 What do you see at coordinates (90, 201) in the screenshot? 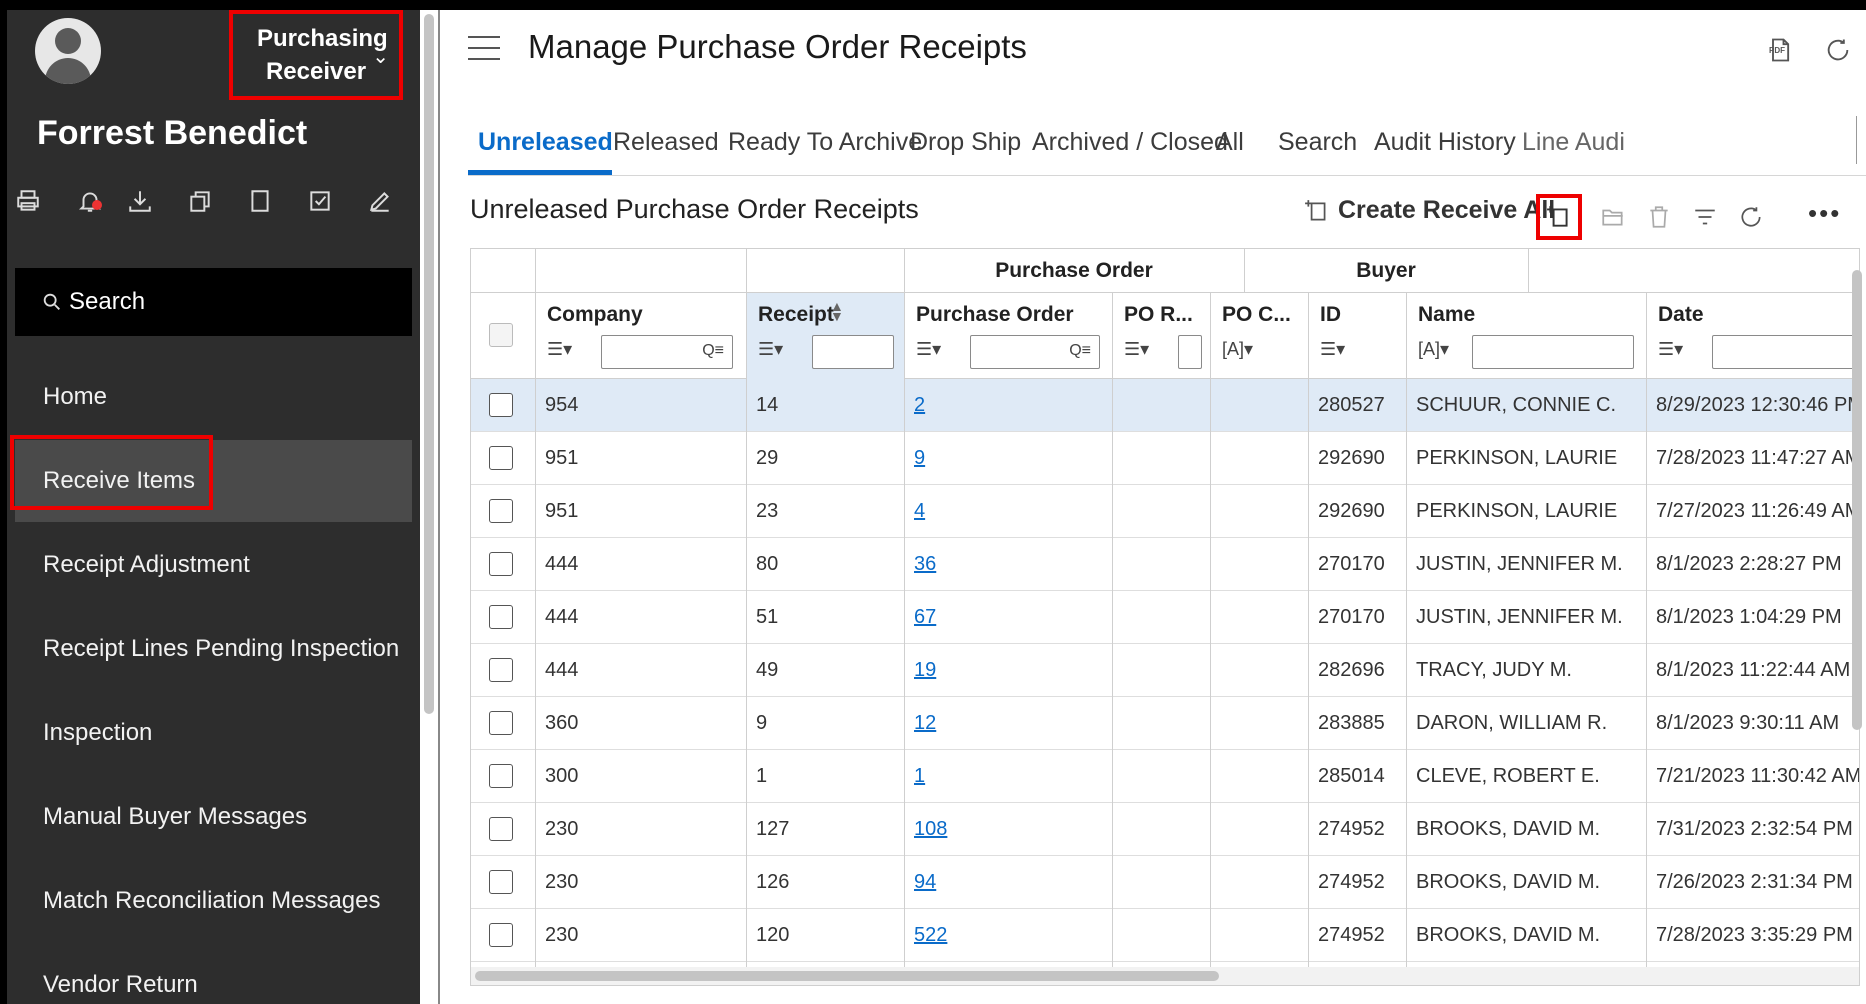
I see `bell-icon` at bounding box center [90, 201].